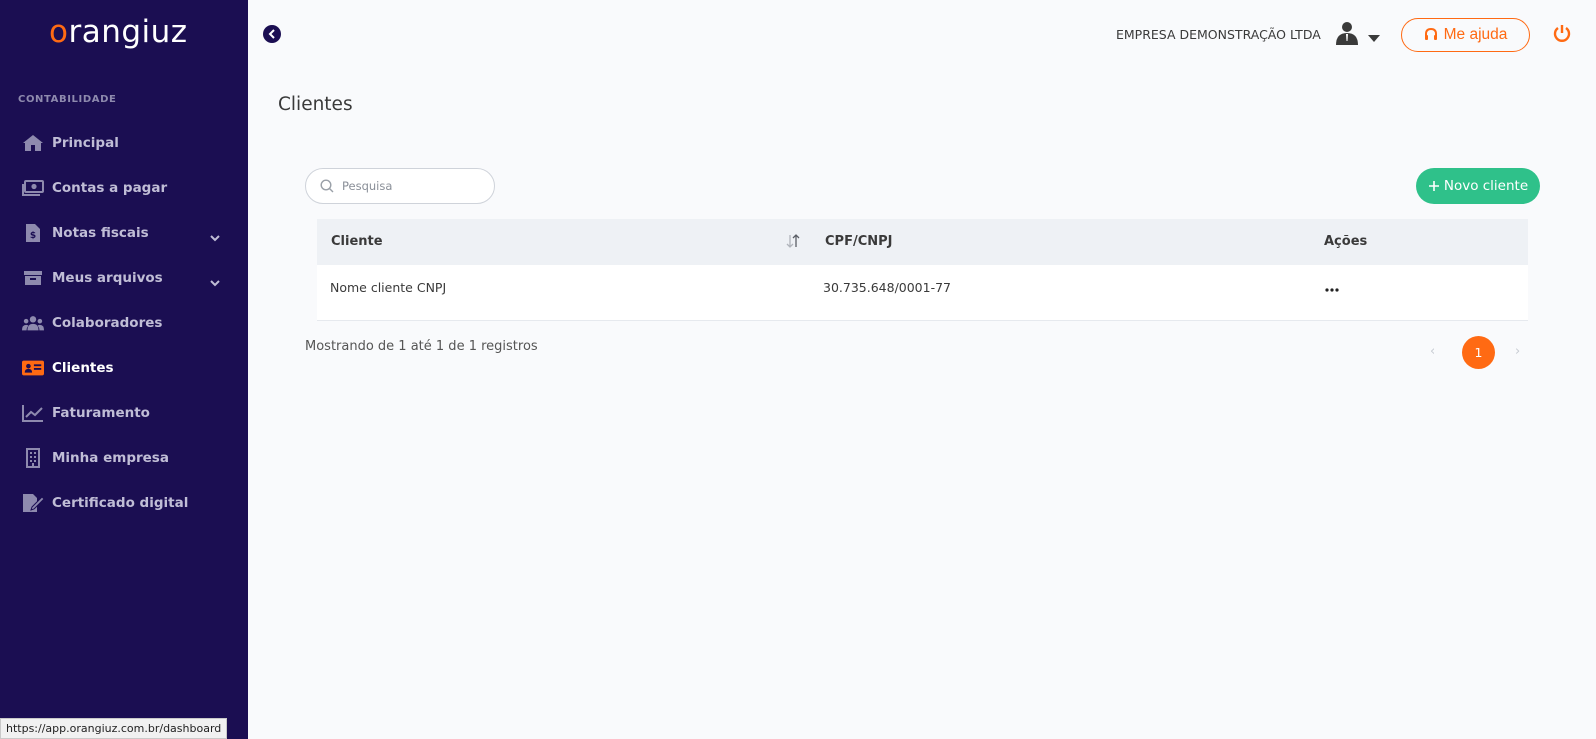 This screenshot has width=1596, height=739. I want to click on signature-icon, so click(33, 503).